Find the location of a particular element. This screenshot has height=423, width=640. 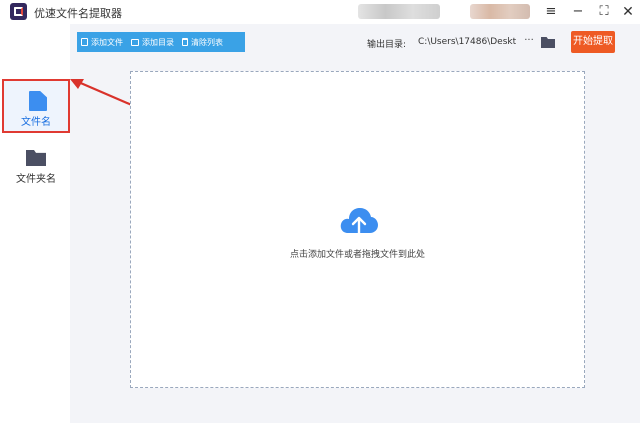

folder-icon is located at coordinates (36, 158).